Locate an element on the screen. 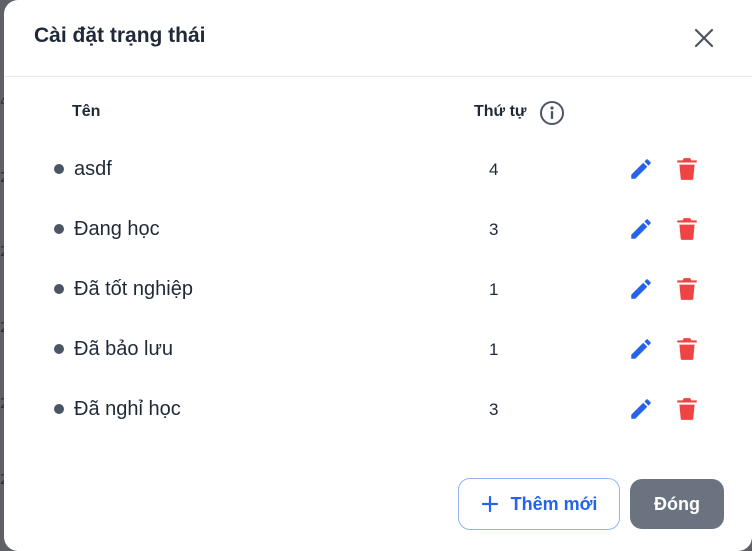  column-header-order: Thứ tự is located at coordinates (500, 111).